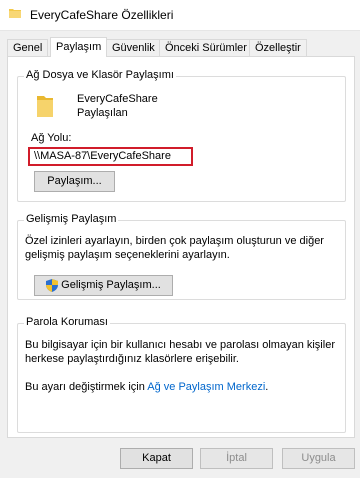 The image size is (360, 478). What do you see at coordinates (15, 13) in the screenshot?
I see `folder-icon` at bounding box center [15, 13].